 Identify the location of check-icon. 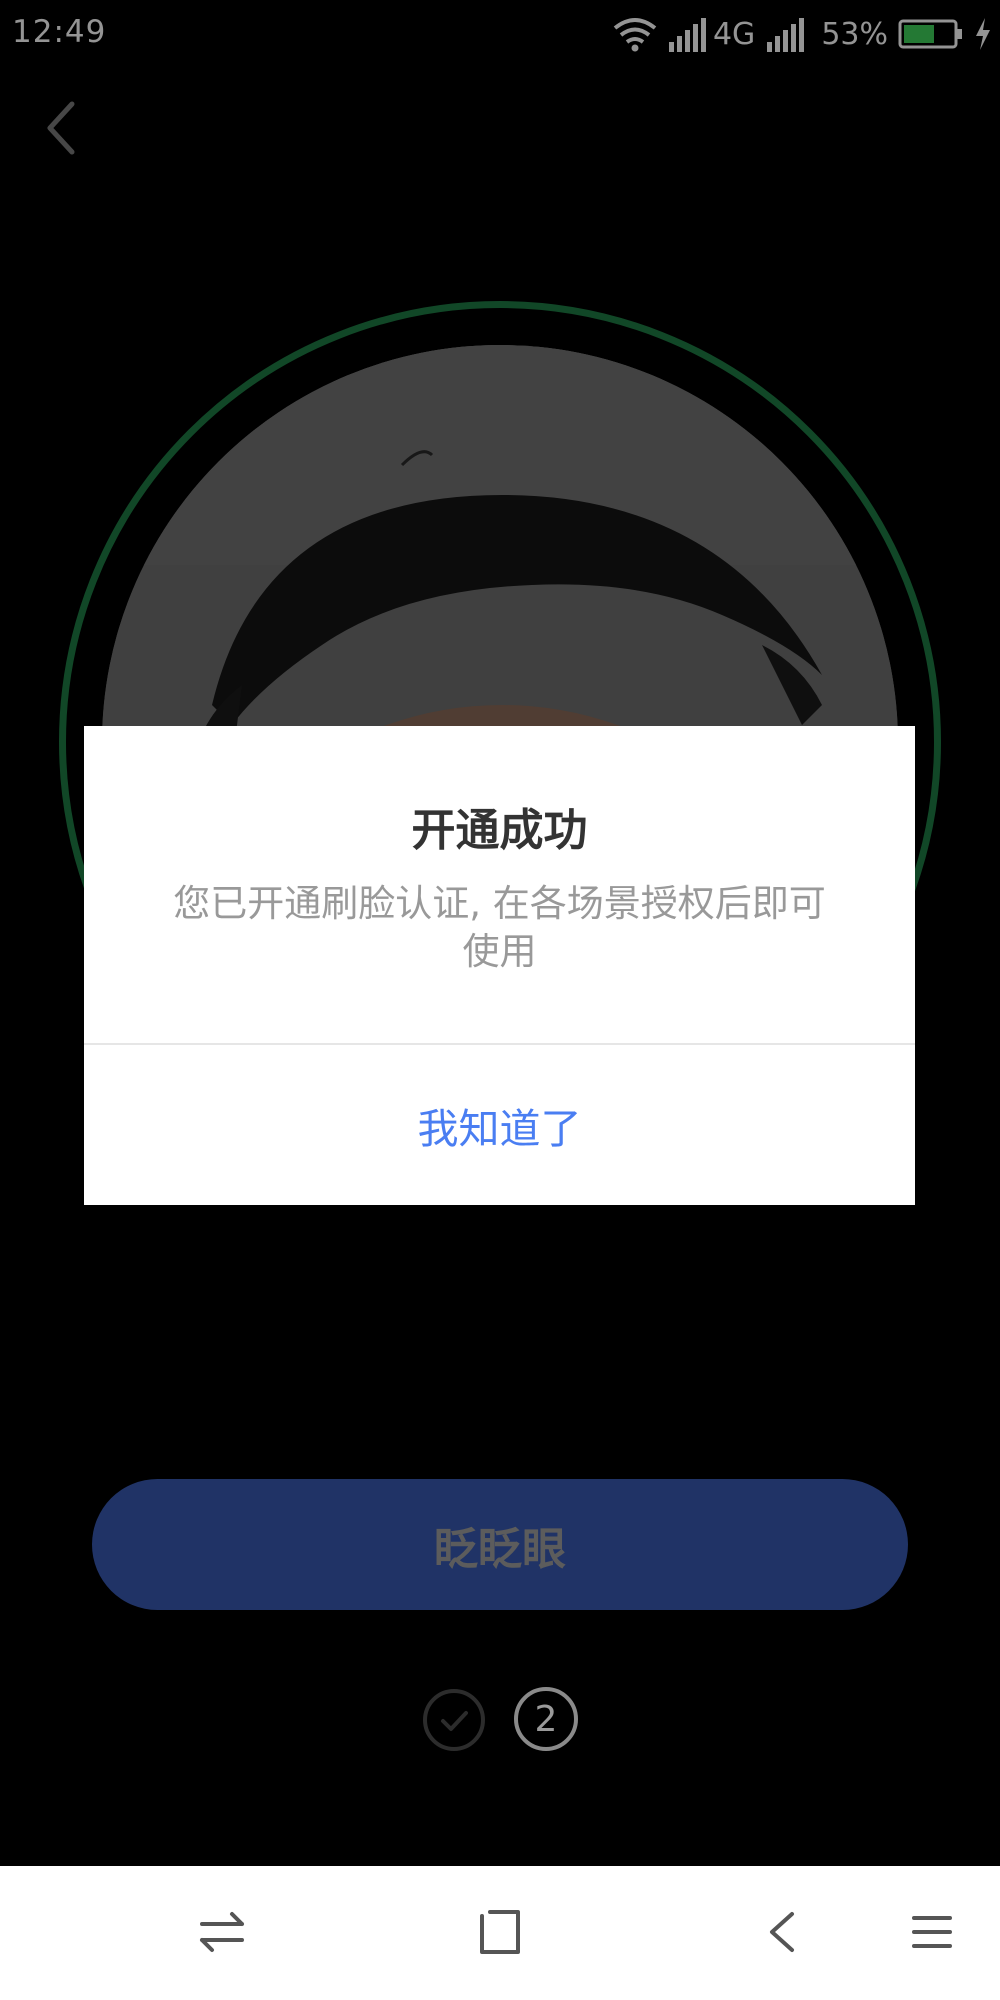
(454, 1731).